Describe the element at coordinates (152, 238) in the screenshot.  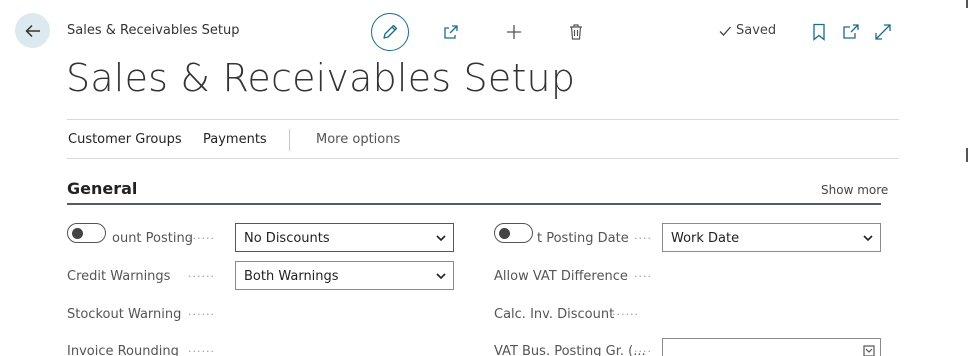
I see `discount-posting-label: ount Posting` at that location.